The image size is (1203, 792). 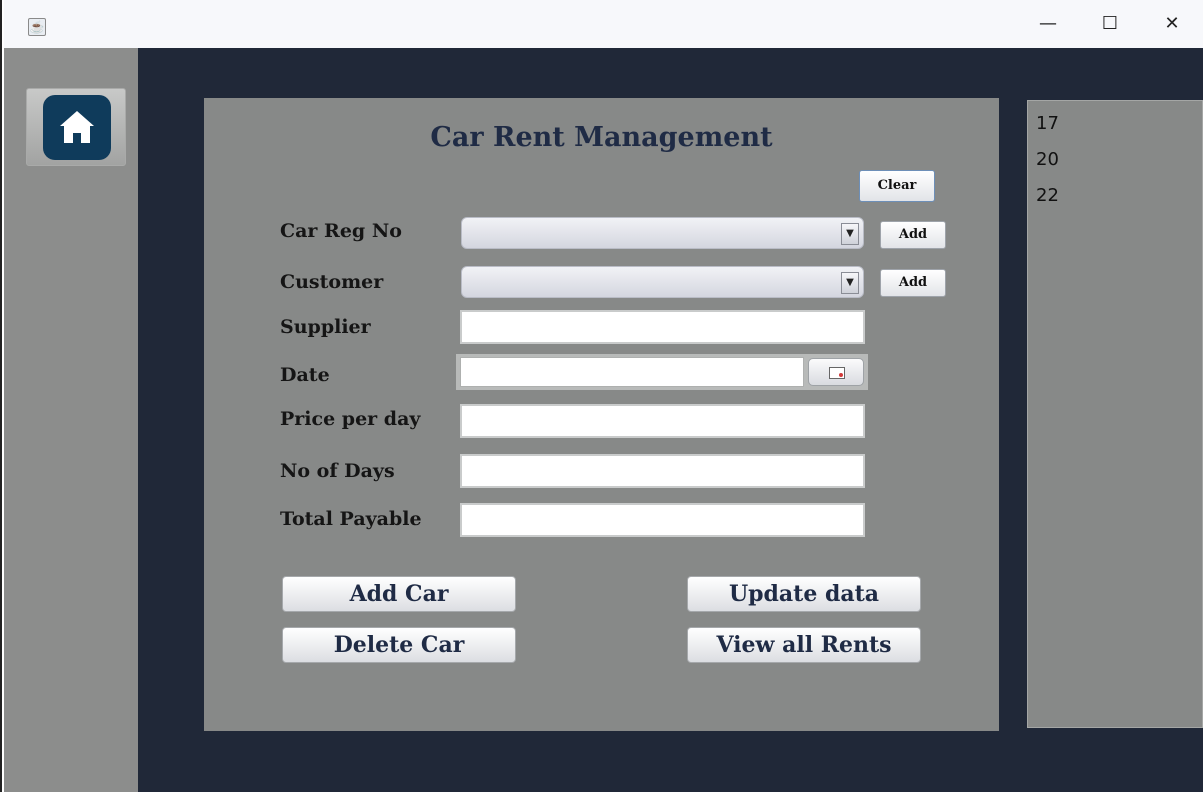 I want to click on title-bar: ☕ — ☐ ✕, so click(x=603, y=24).